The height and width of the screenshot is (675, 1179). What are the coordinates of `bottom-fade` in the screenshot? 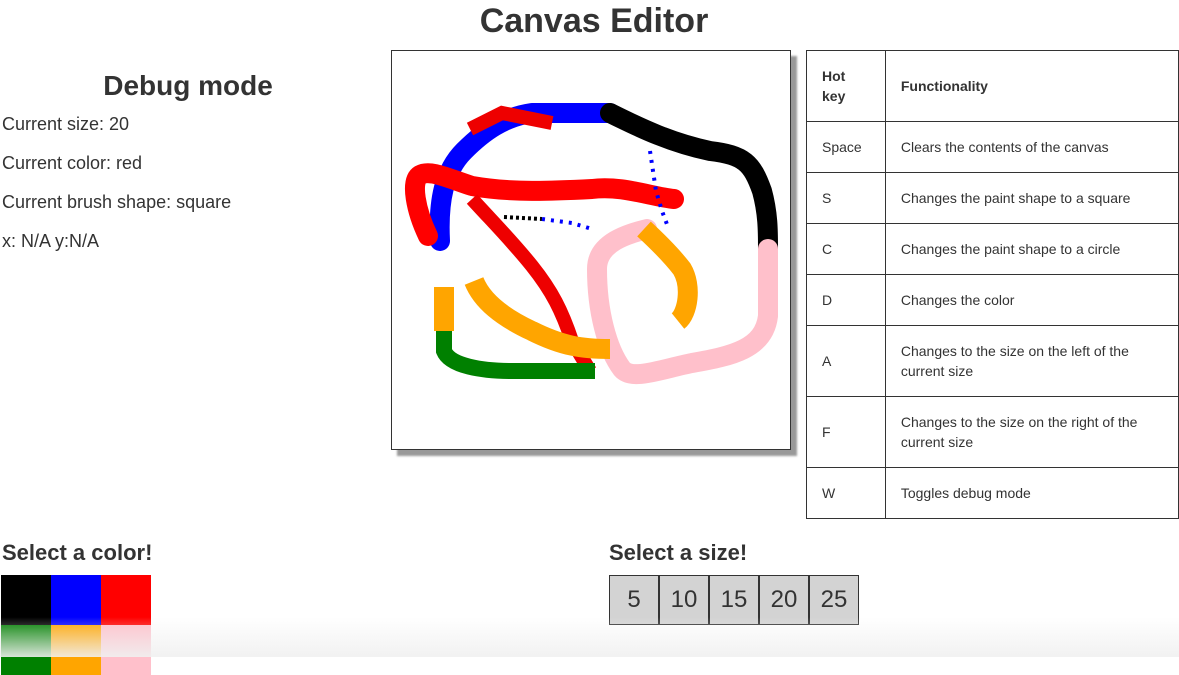 It's located at (589, 637).